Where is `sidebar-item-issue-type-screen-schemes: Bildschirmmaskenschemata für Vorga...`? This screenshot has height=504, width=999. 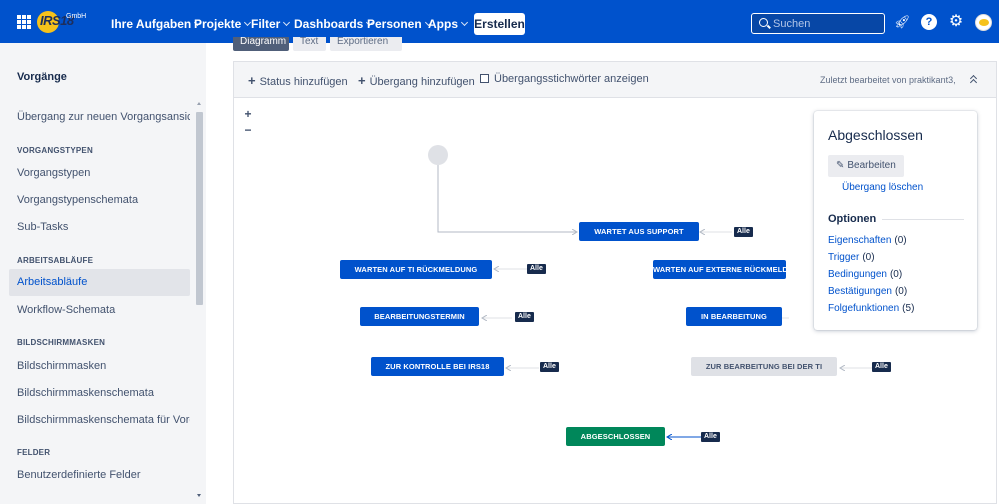 sidebar-item-issue-type-screen-schemes: Bildschirmmaskenschemata für Vorga... is located at coordinates (99, 420).